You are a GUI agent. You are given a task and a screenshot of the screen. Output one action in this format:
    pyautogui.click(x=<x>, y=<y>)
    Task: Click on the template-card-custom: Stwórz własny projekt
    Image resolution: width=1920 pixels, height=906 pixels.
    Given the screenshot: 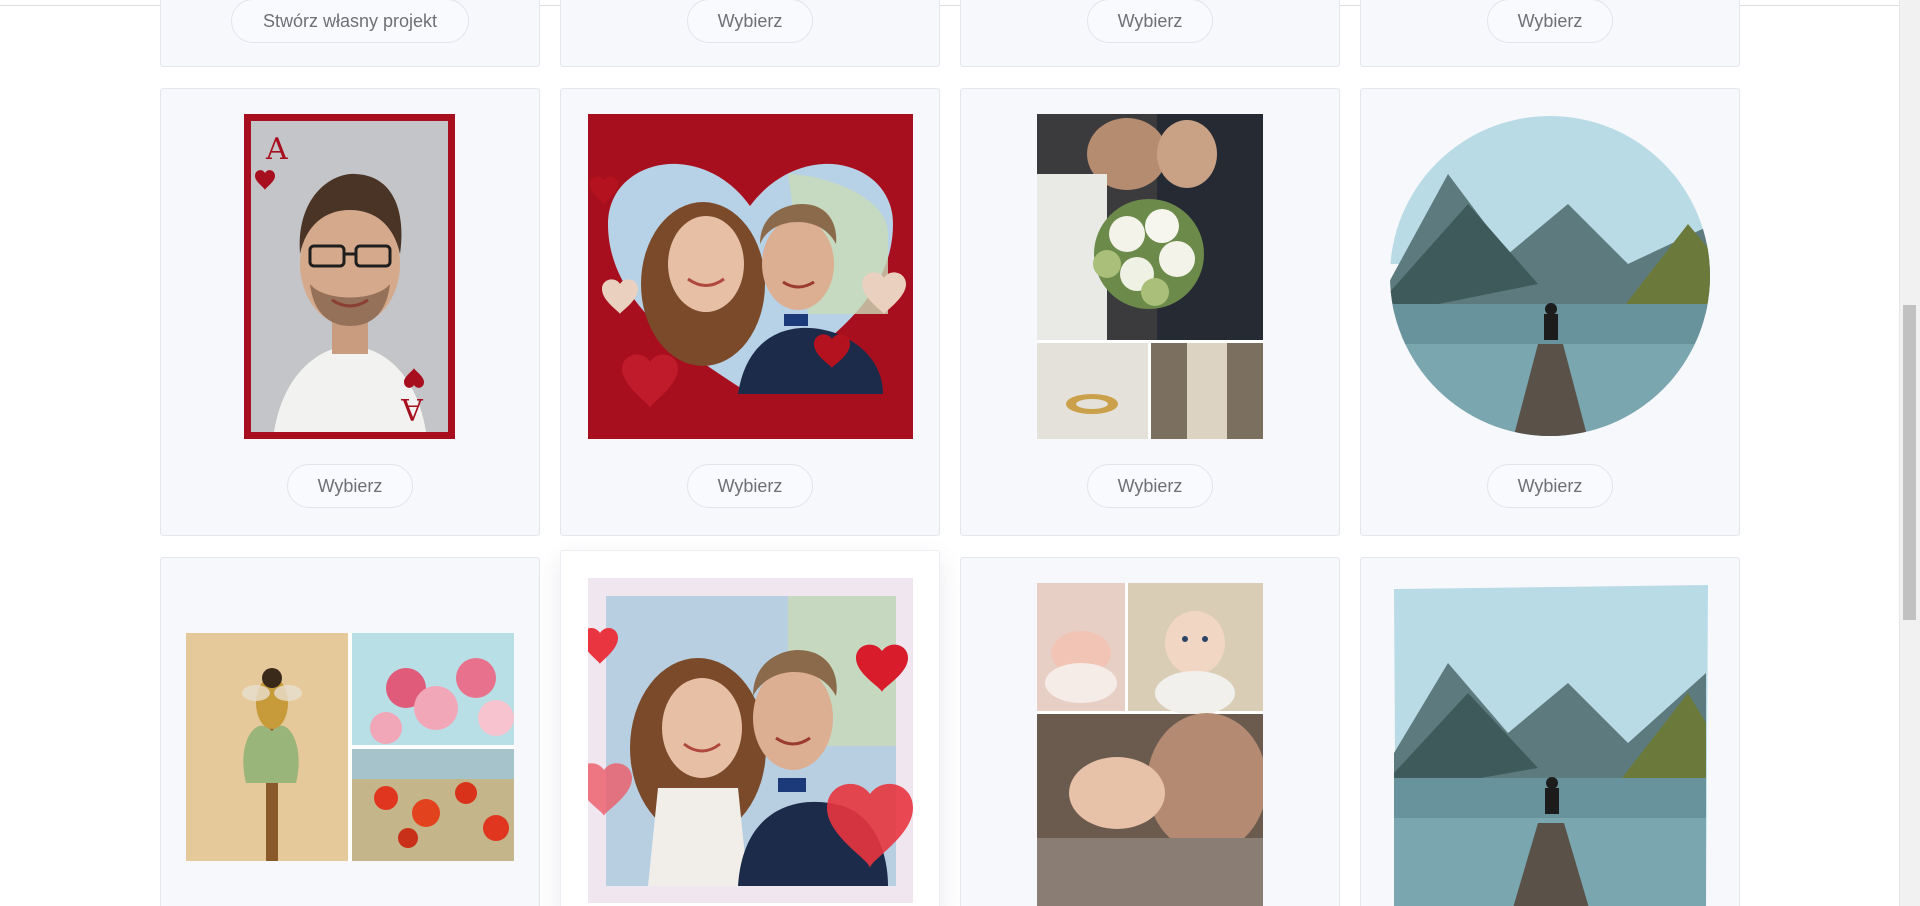 What is the action you would take?
    pyautogui.click(x=350, y=33)
    